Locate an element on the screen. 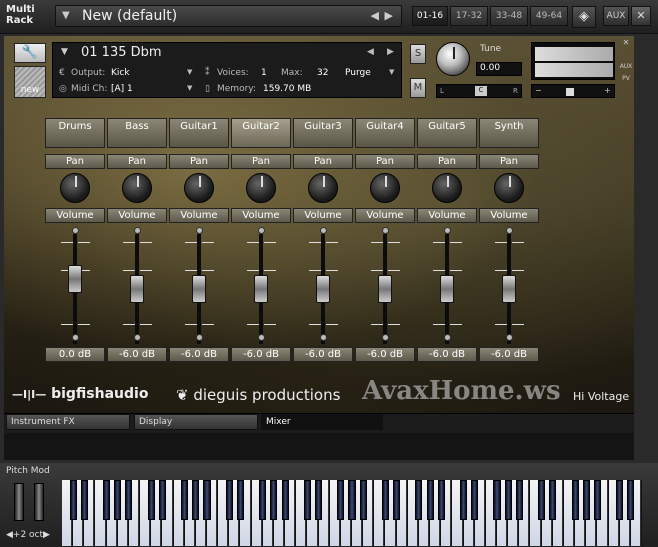  aux-side-label: AUX is located at coordinates (626, 66).